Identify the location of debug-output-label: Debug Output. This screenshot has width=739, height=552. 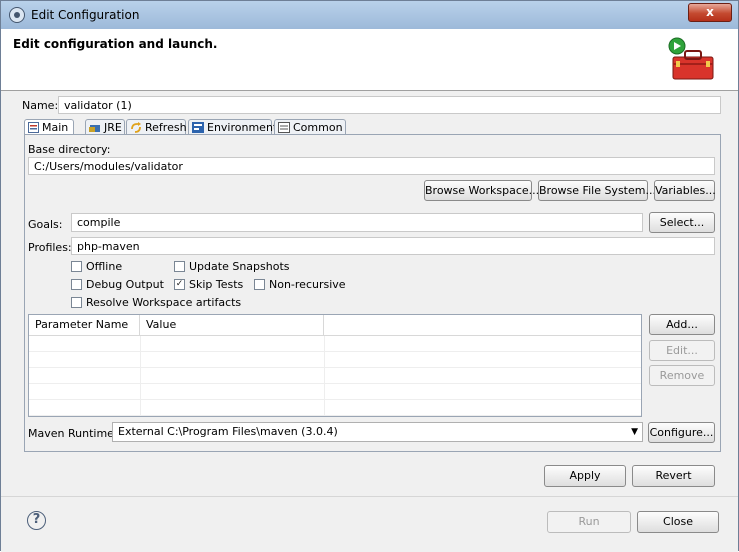
(125, 284).